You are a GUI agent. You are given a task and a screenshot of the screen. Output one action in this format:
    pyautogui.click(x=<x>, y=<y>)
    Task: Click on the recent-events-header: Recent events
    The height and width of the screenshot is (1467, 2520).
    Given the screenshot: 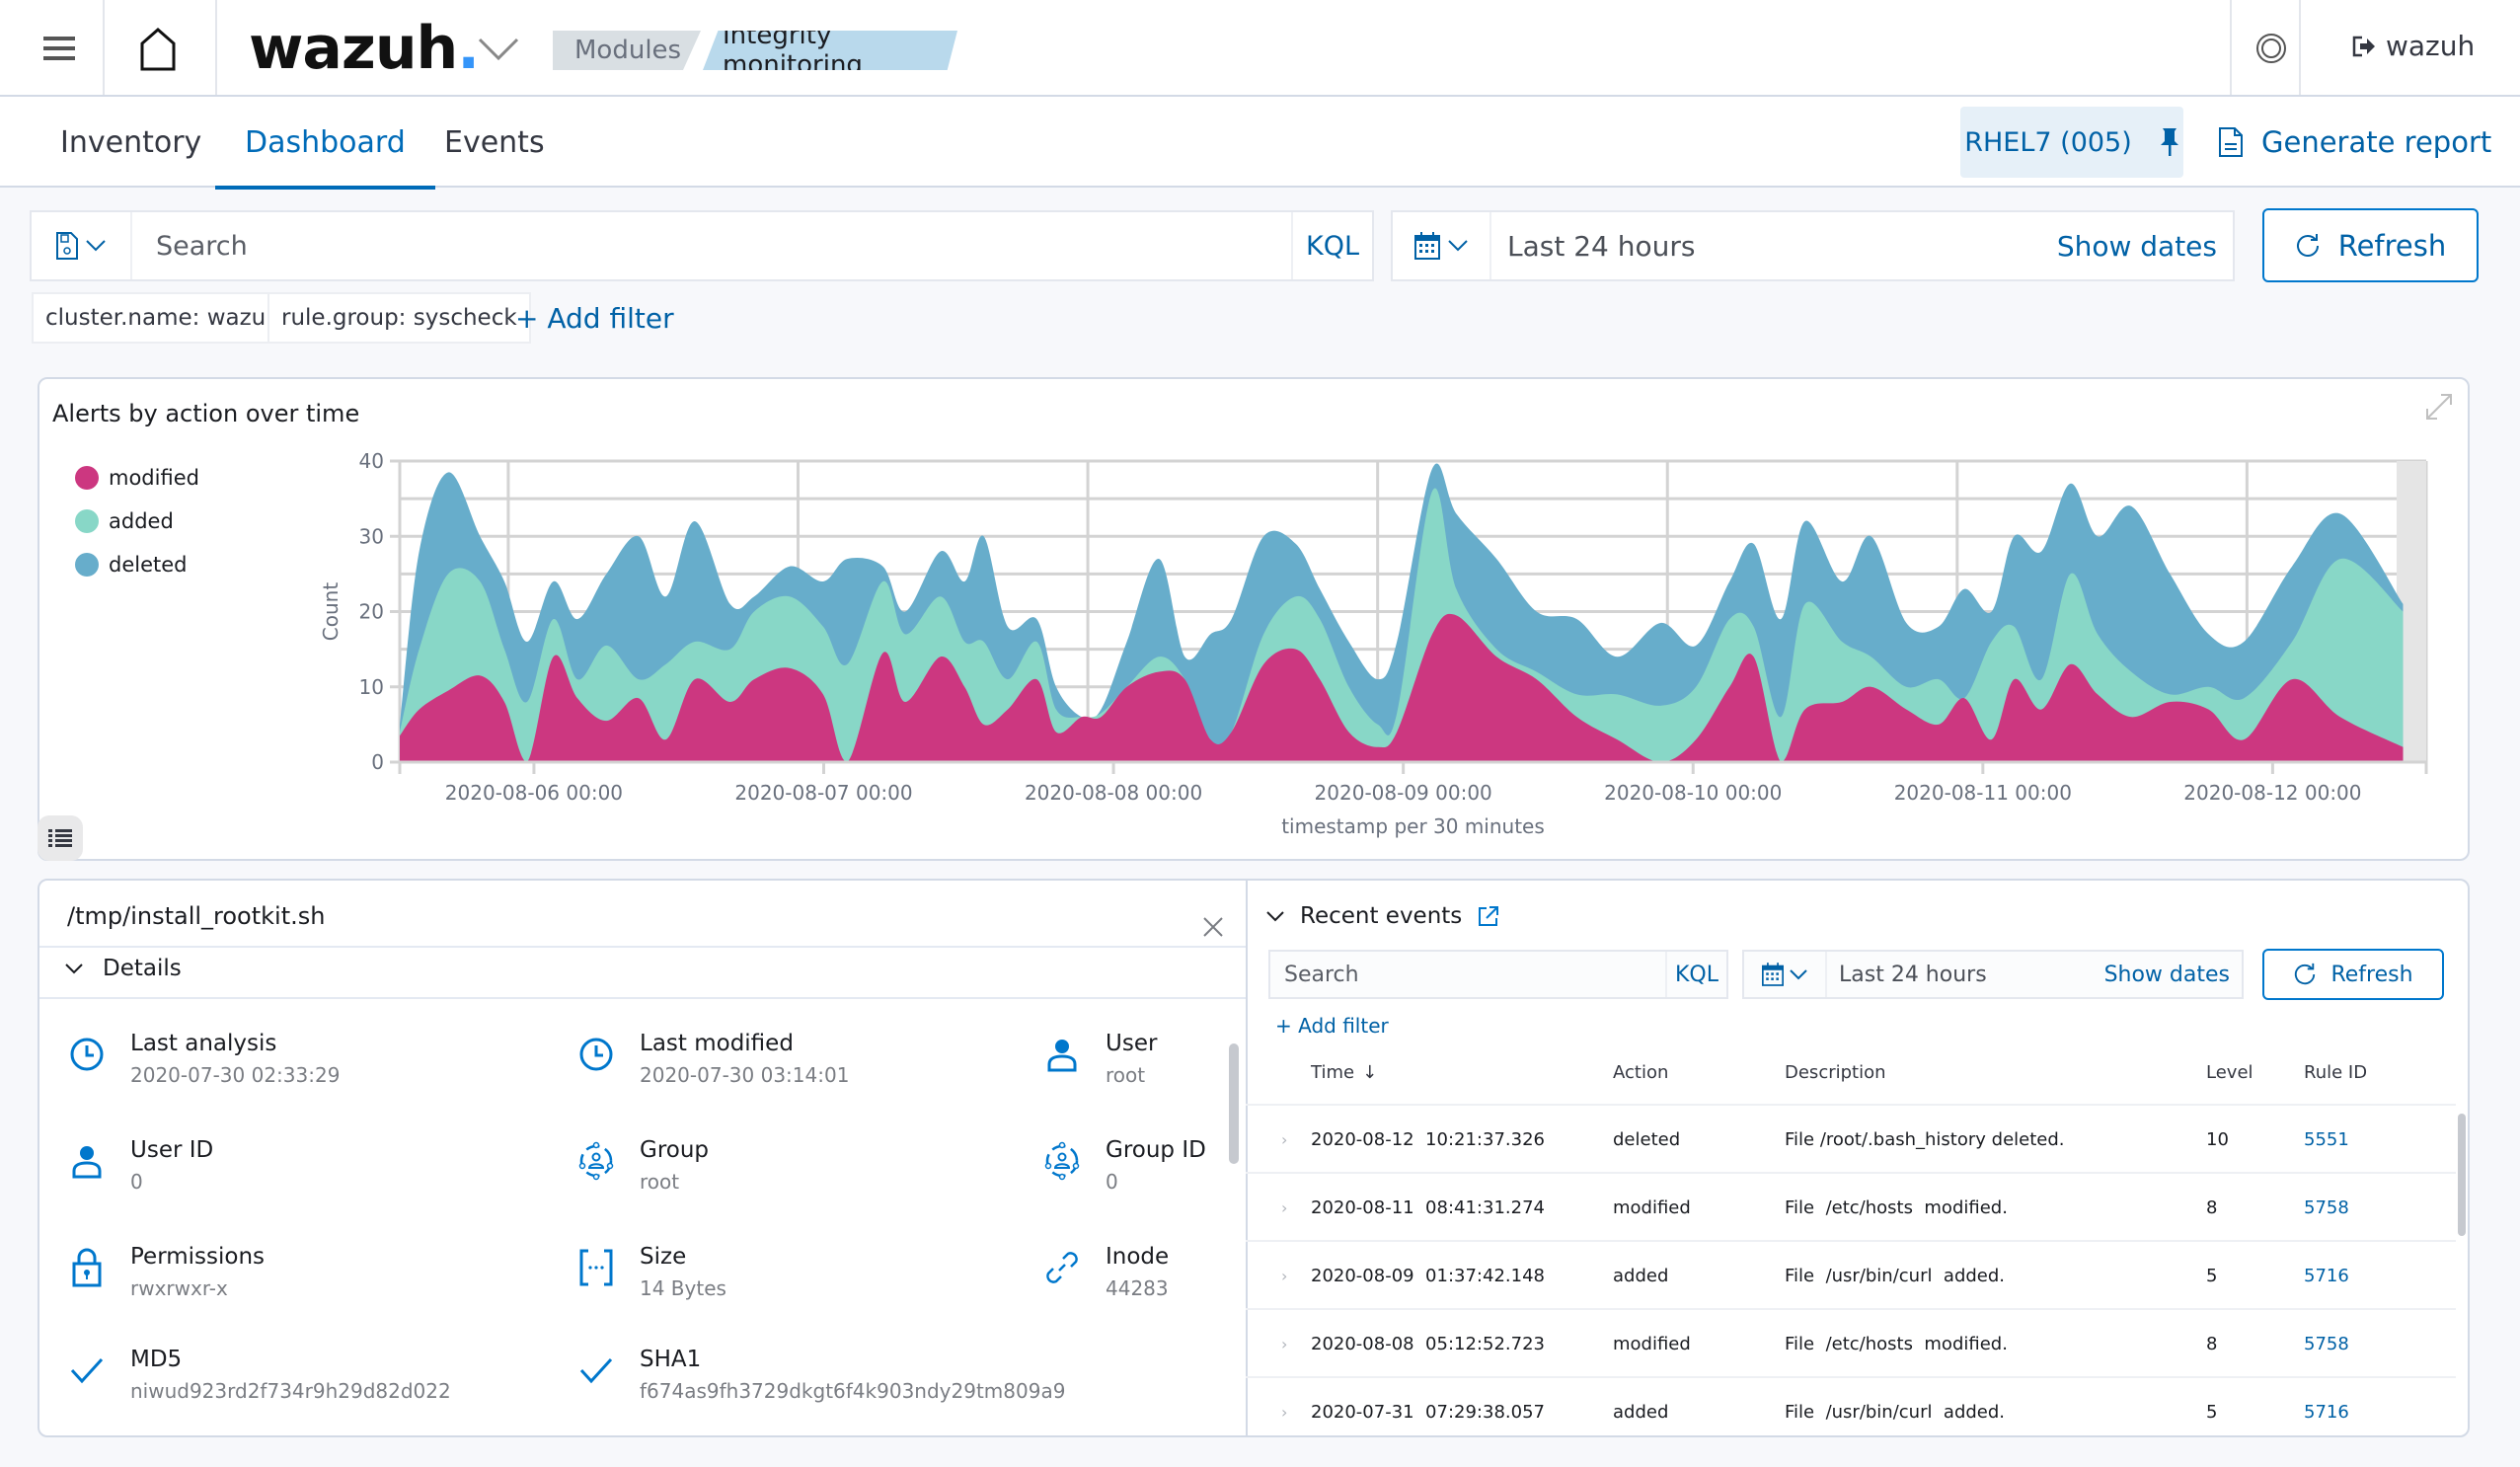 What is the action you would take?
    pyautogui.click(x=1382, y=916)
    